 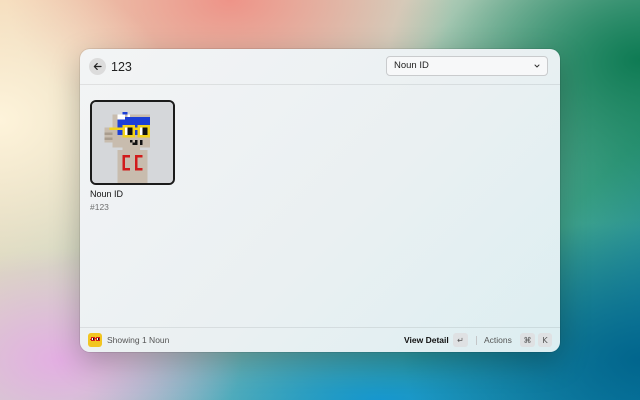 I want to click on enter-key-hint: ↵, so click(x=460, y=340).